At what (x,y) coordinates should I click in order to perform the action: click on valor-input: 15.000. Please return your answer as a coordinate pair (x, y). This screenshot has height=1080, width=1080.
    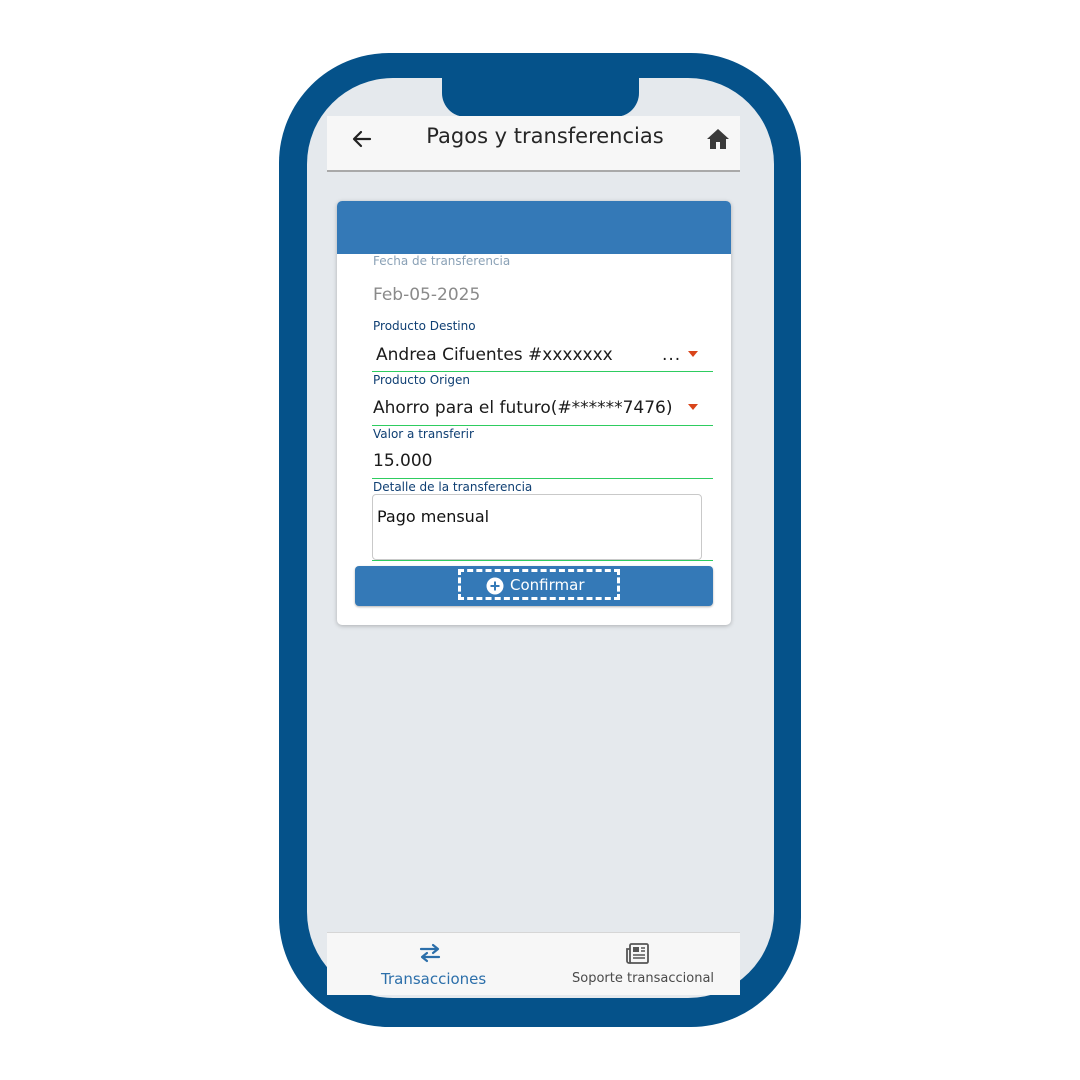
    Looking at the image, I should click on (402, 461).